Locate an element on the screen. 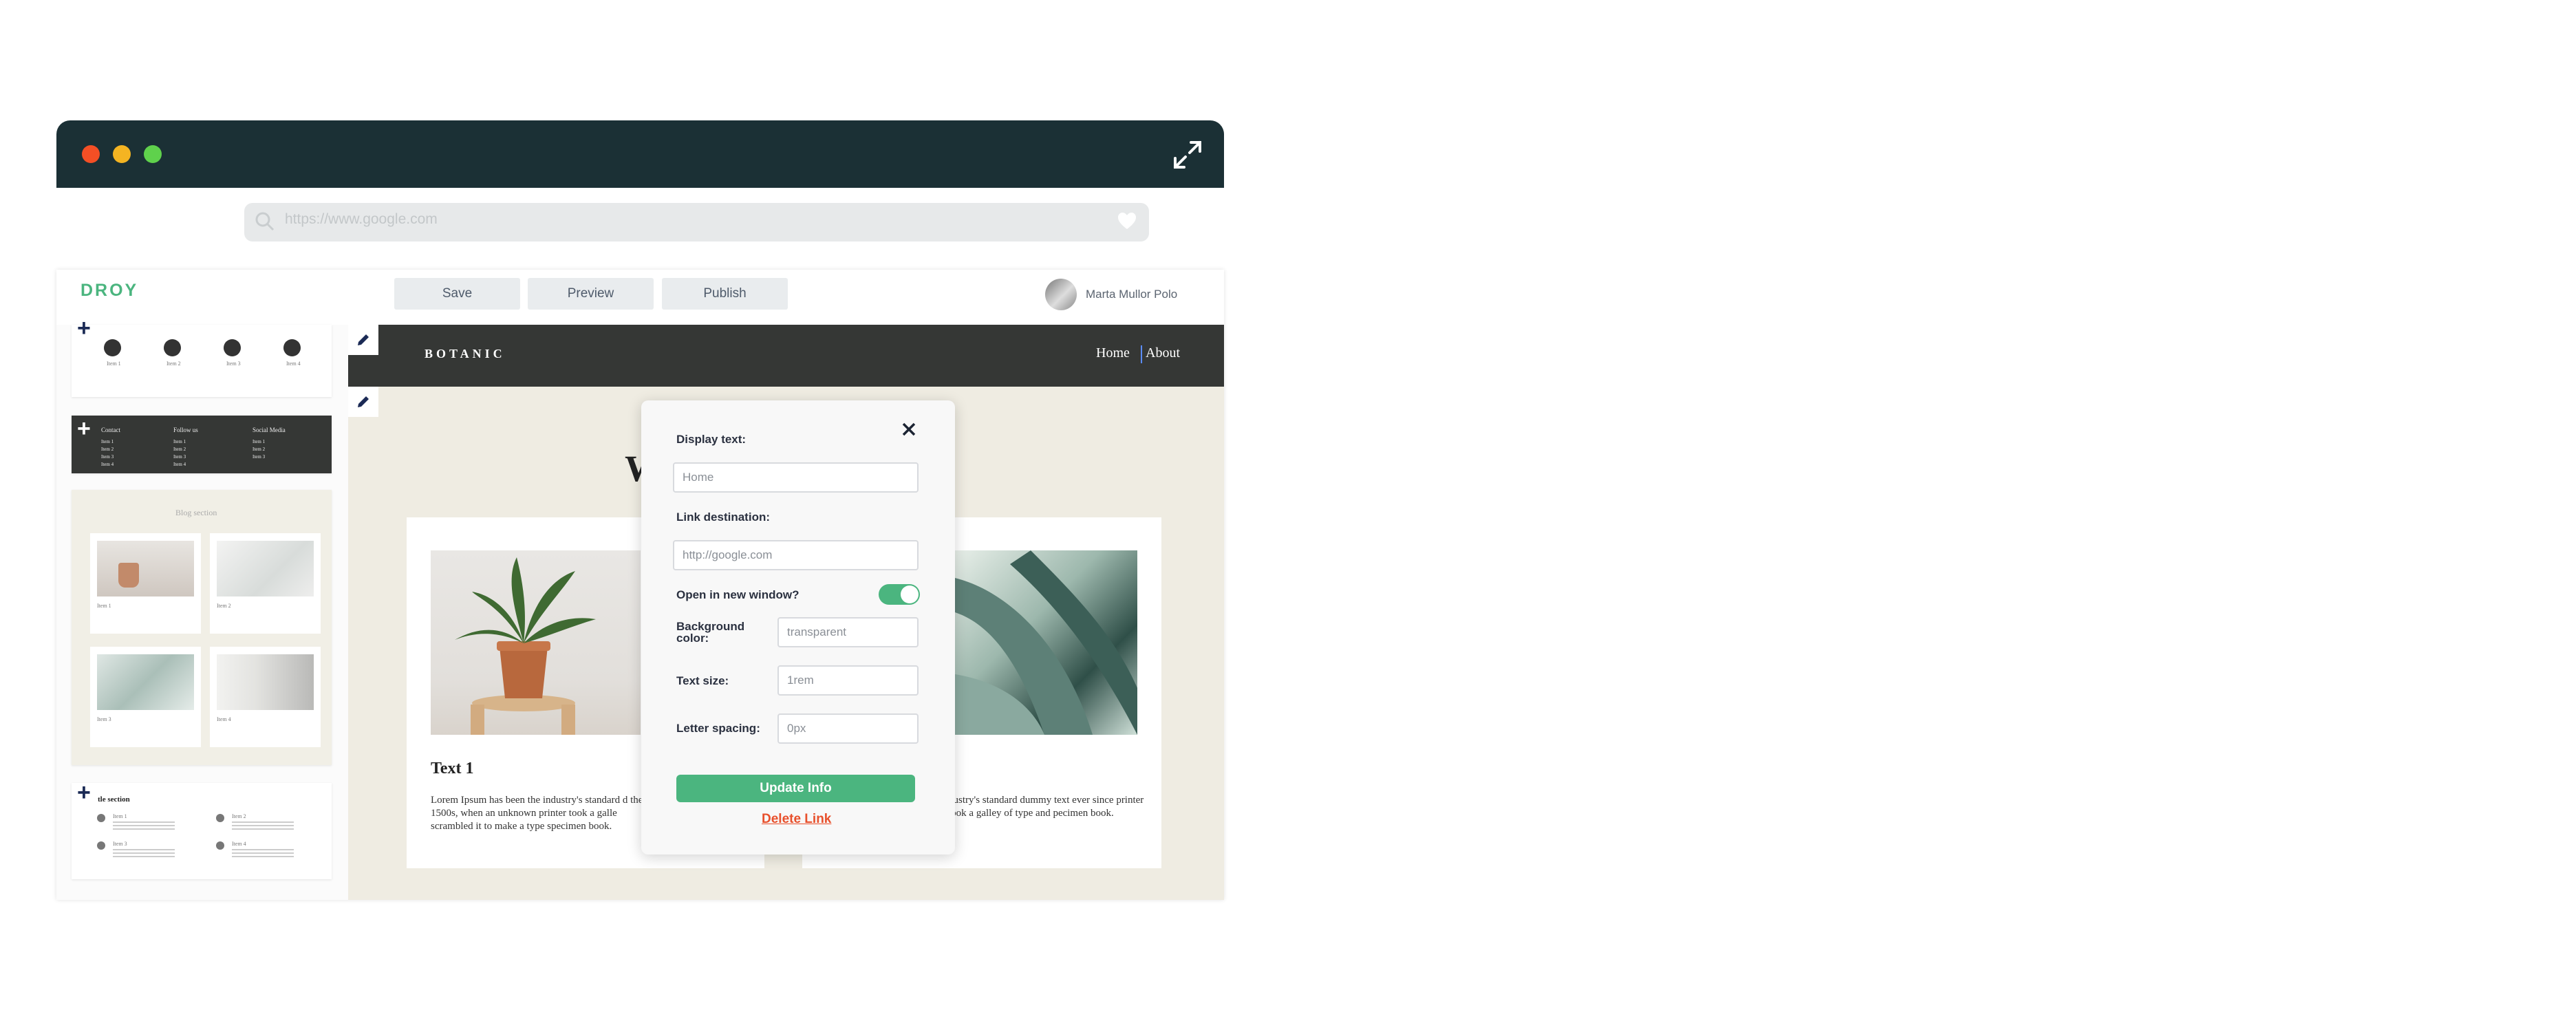 This screenshot has height=1032, width=2576. save-button: Save is located at coordinates (457, 294).